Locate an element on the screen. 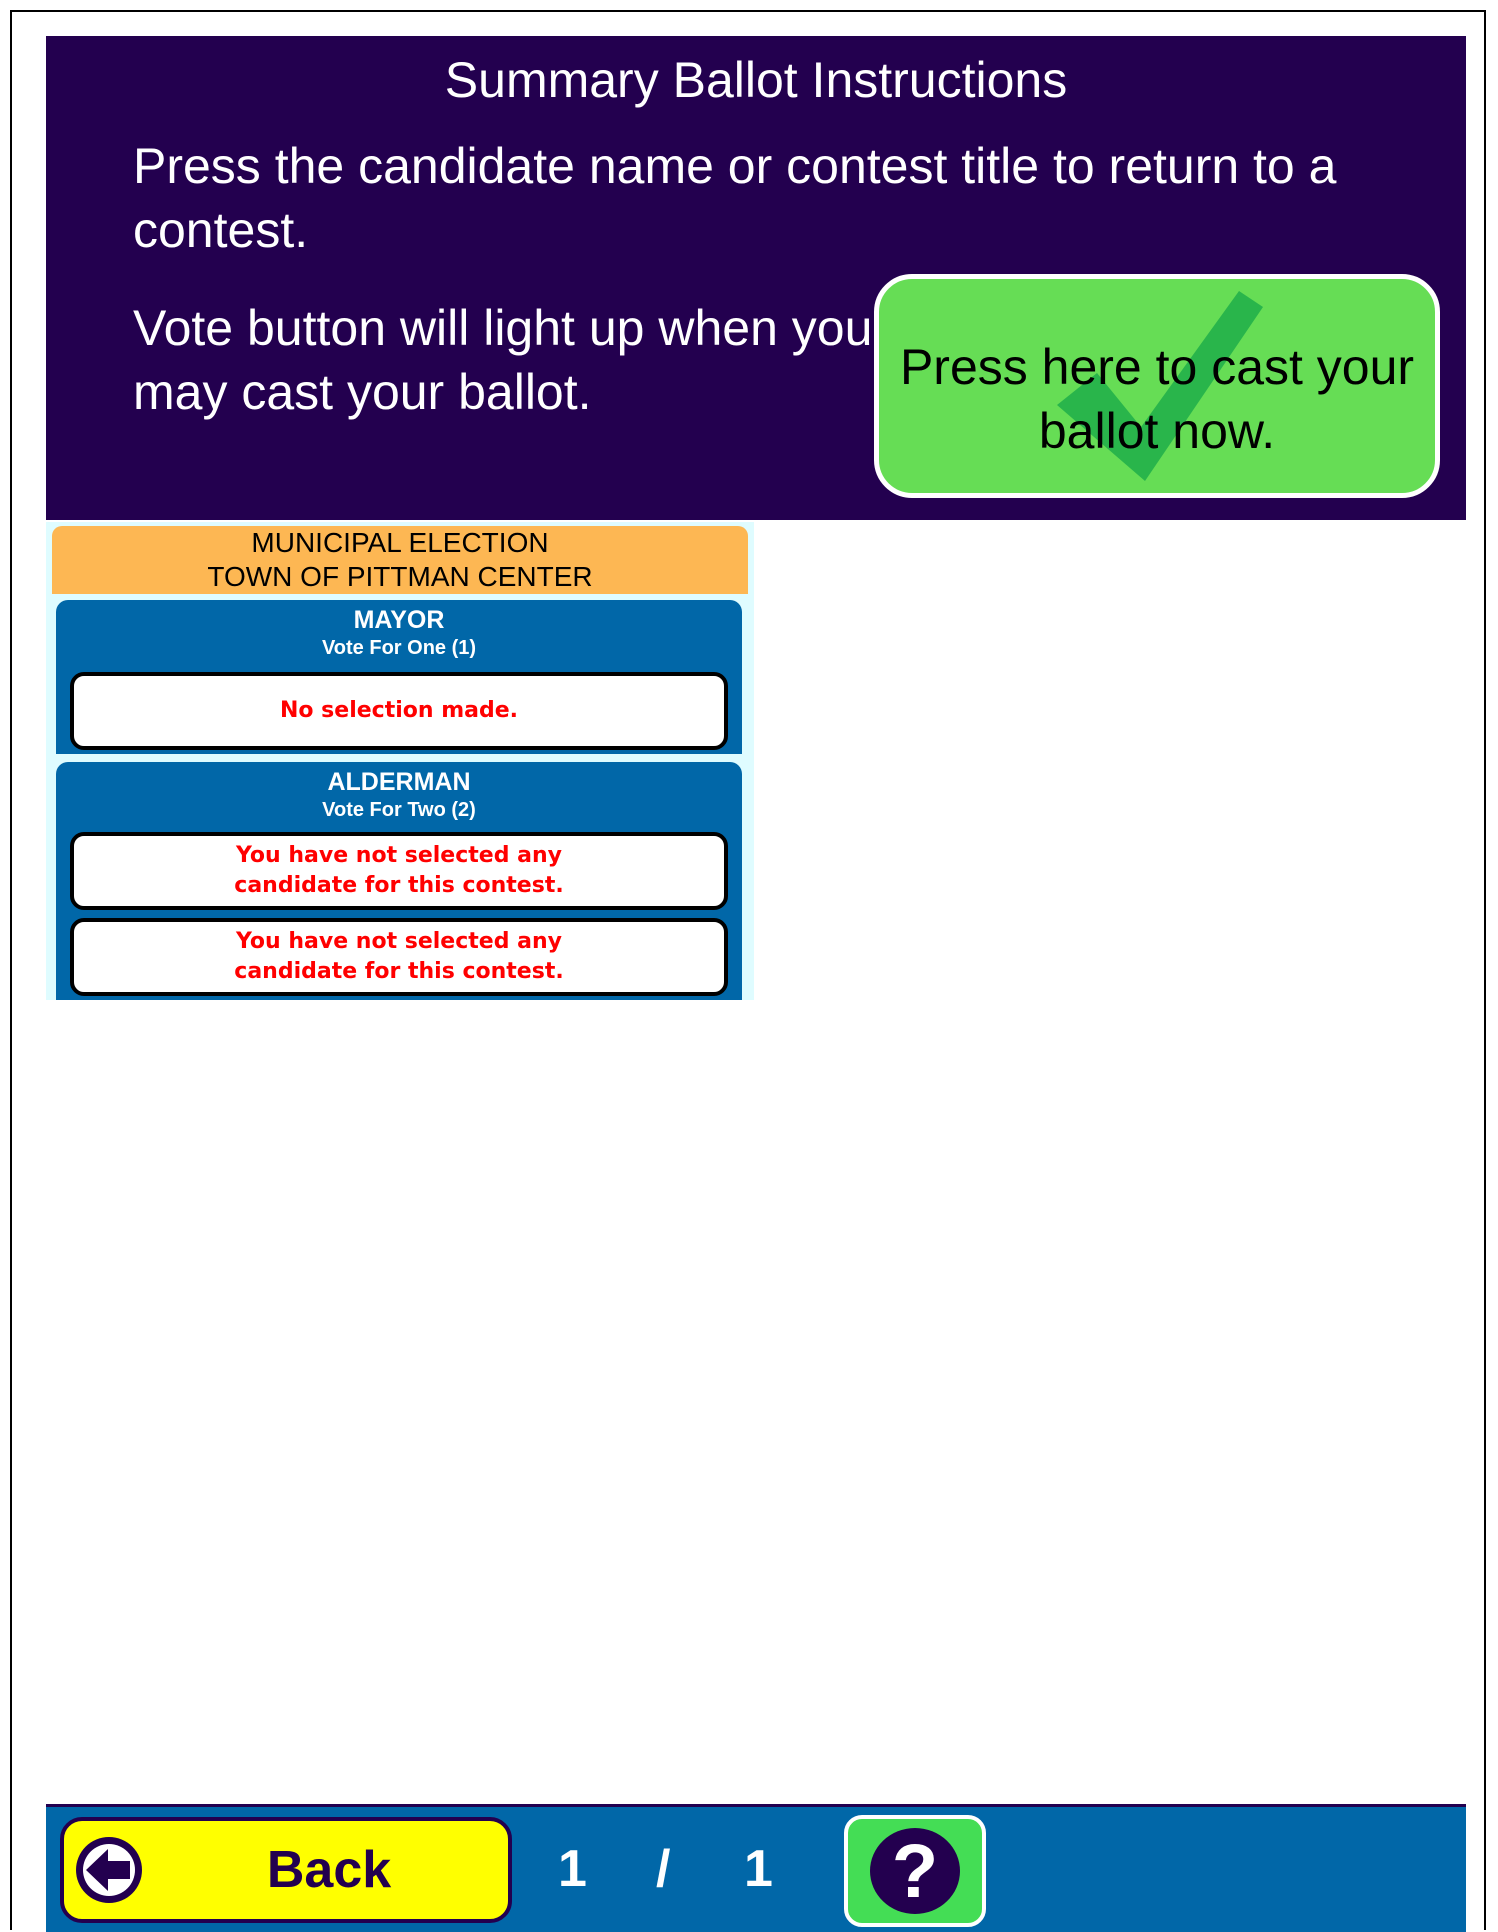 This screenshot has height=1932, width=1498. selection-box: No selection made. is located at coordinates (399, 711).